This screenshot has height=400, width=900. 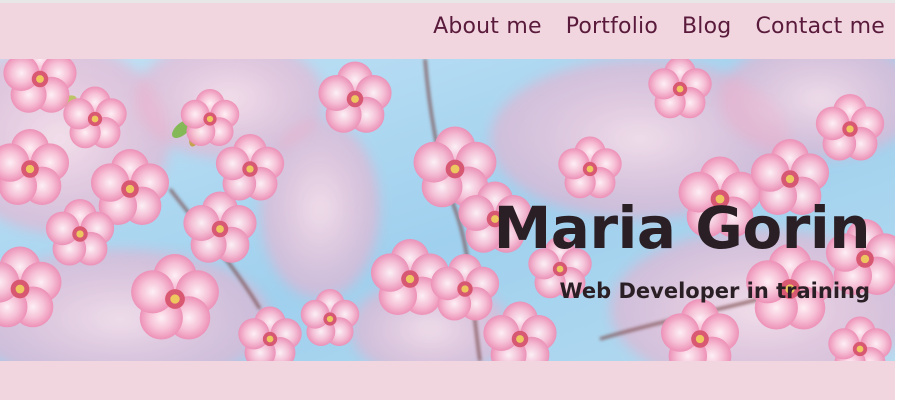 I want to click on right-edge, so click(x=897, y=200).